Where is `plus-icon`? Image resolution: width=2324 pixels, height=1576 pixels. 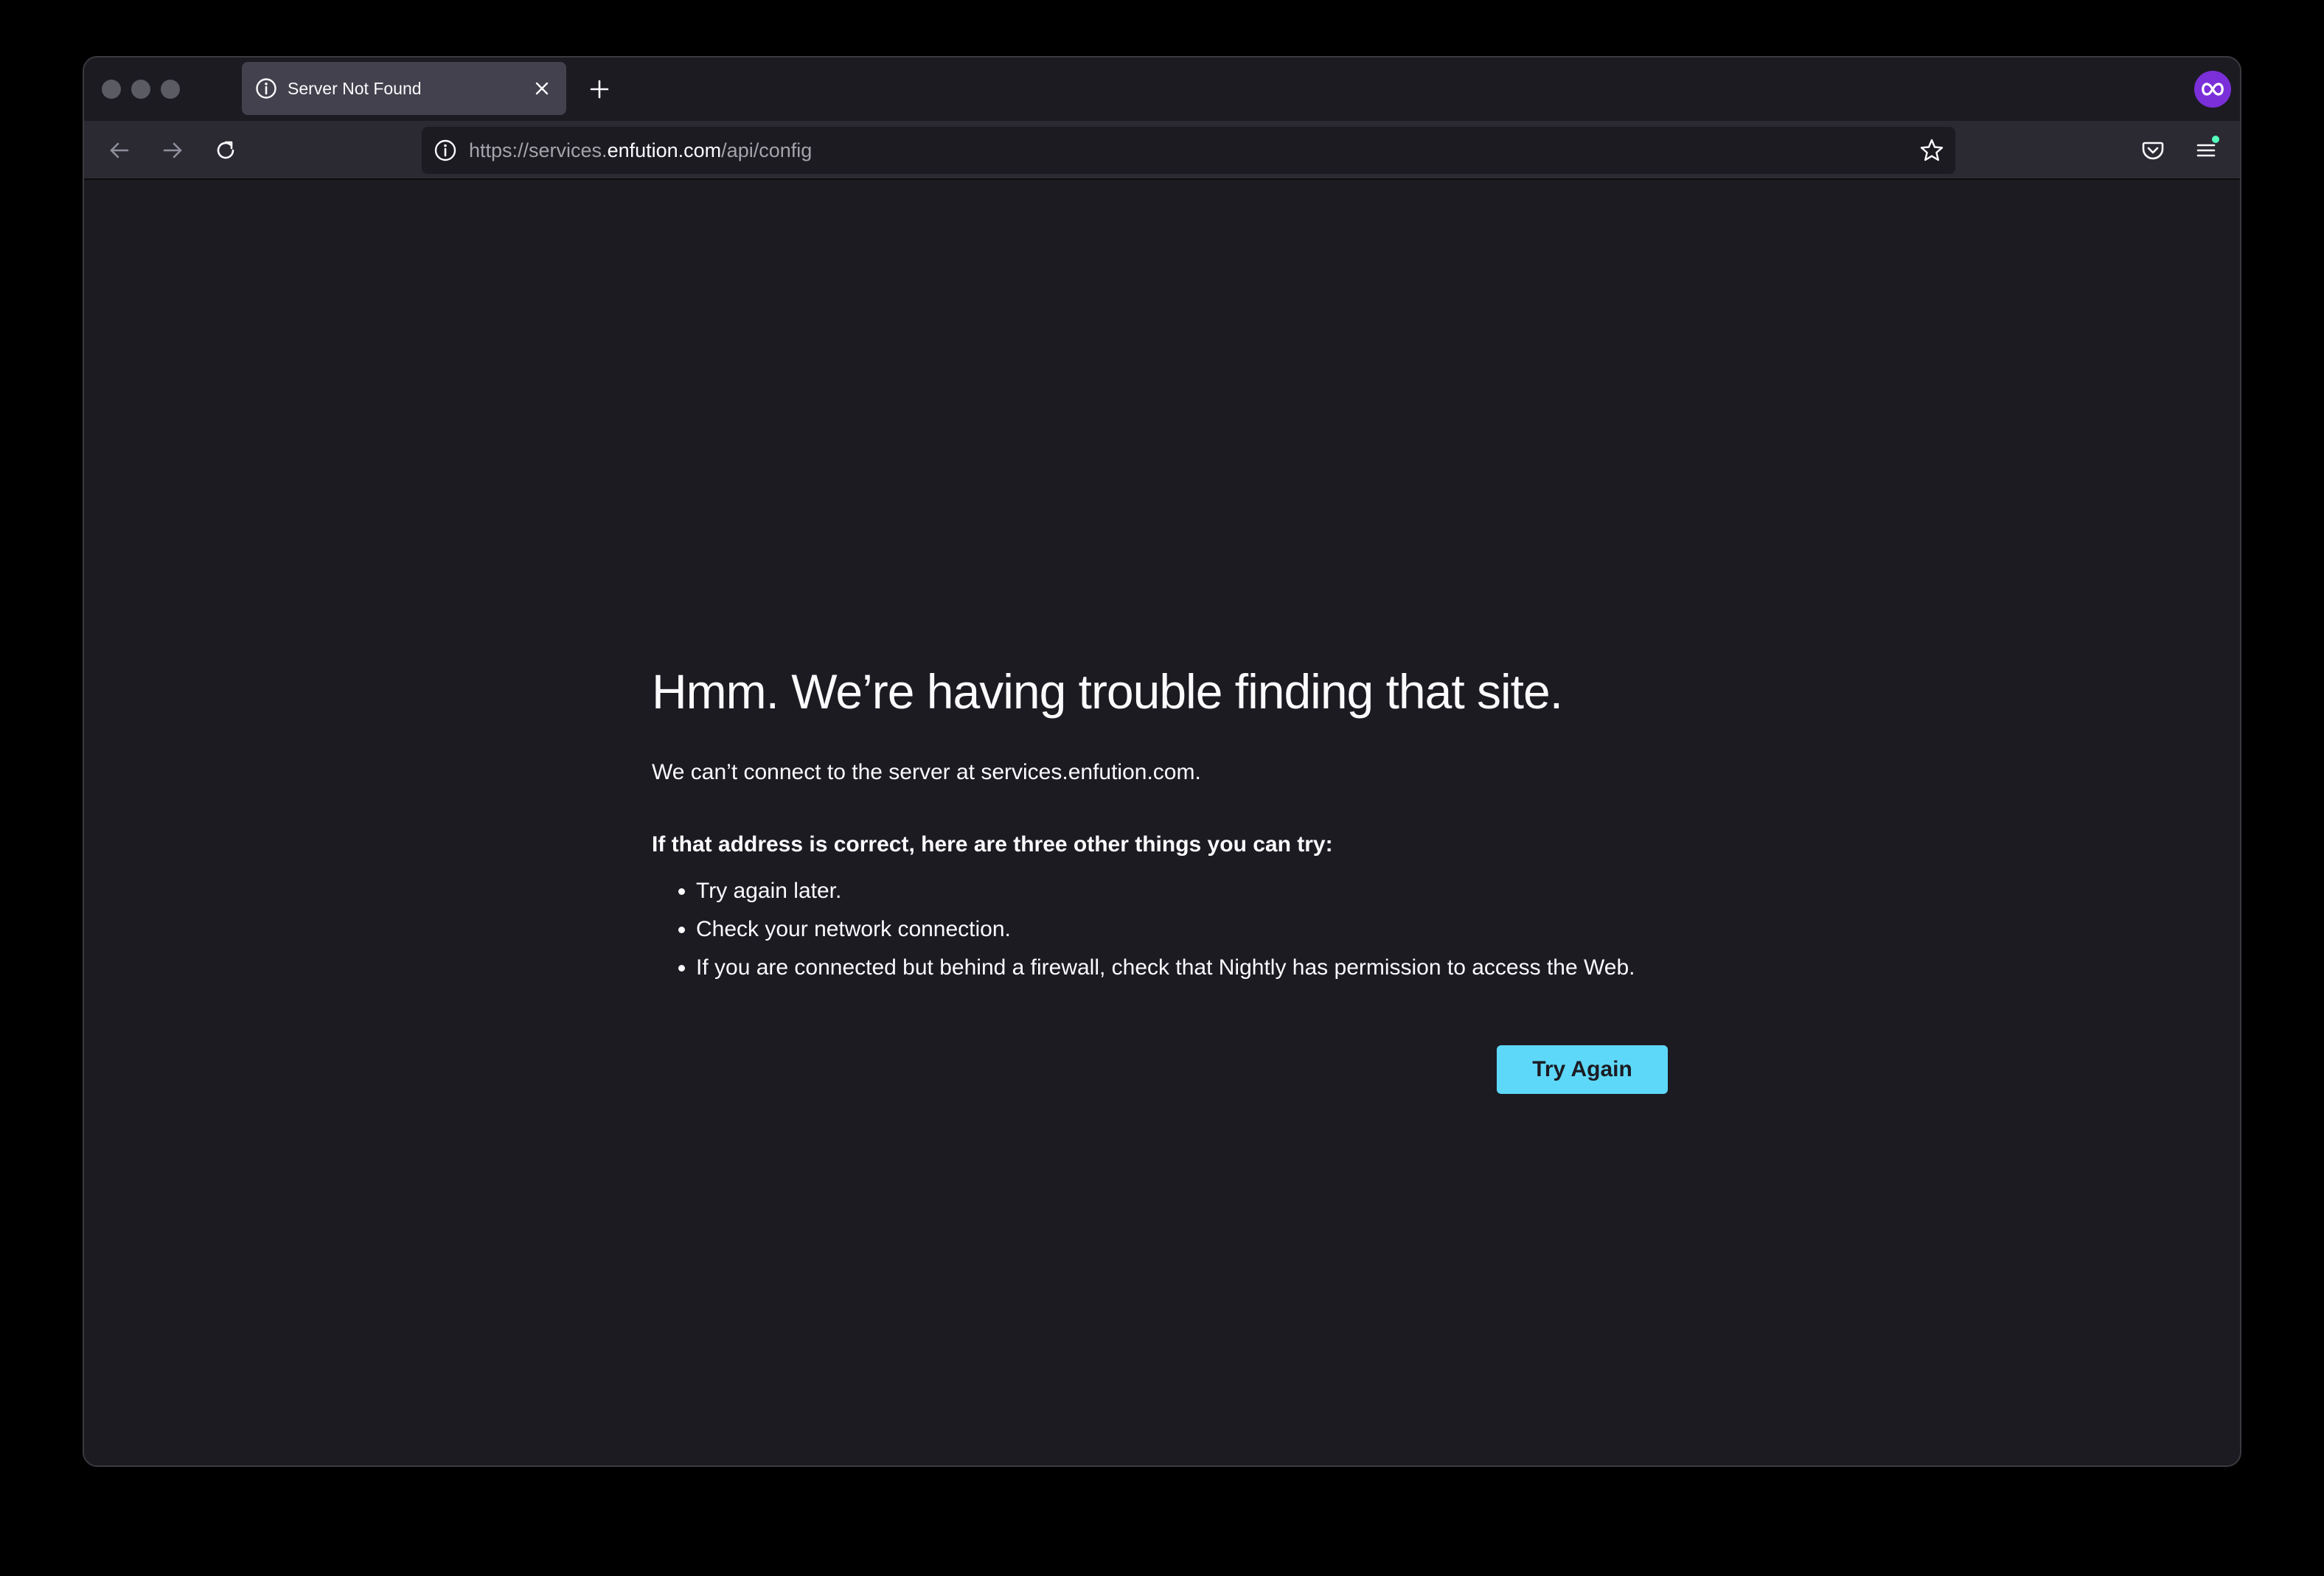 plus-icon is located at coordinates (599, 89).